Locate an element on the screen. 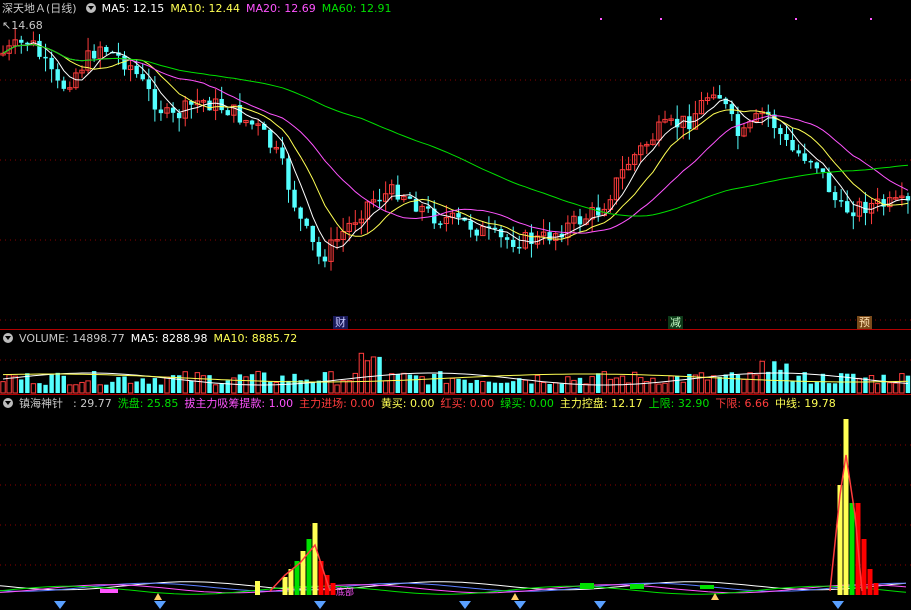 Image resolution: width=911 pixels, height=610 pixels. high-arrow-icon: ↖ is located at coordinates (7, 25).